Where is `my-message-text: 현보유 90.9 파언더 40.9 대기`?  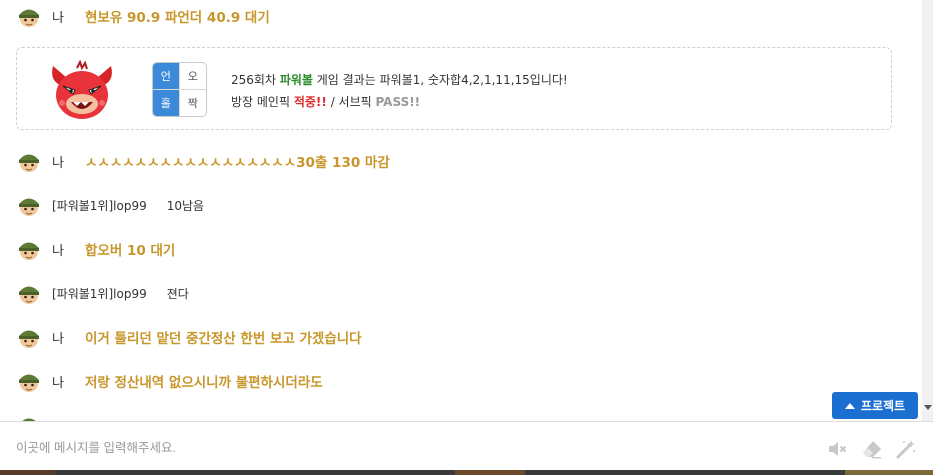 my-message-text: 현보유 90.9 파언더 40.9 대기 is located at coordinates (177, 18).